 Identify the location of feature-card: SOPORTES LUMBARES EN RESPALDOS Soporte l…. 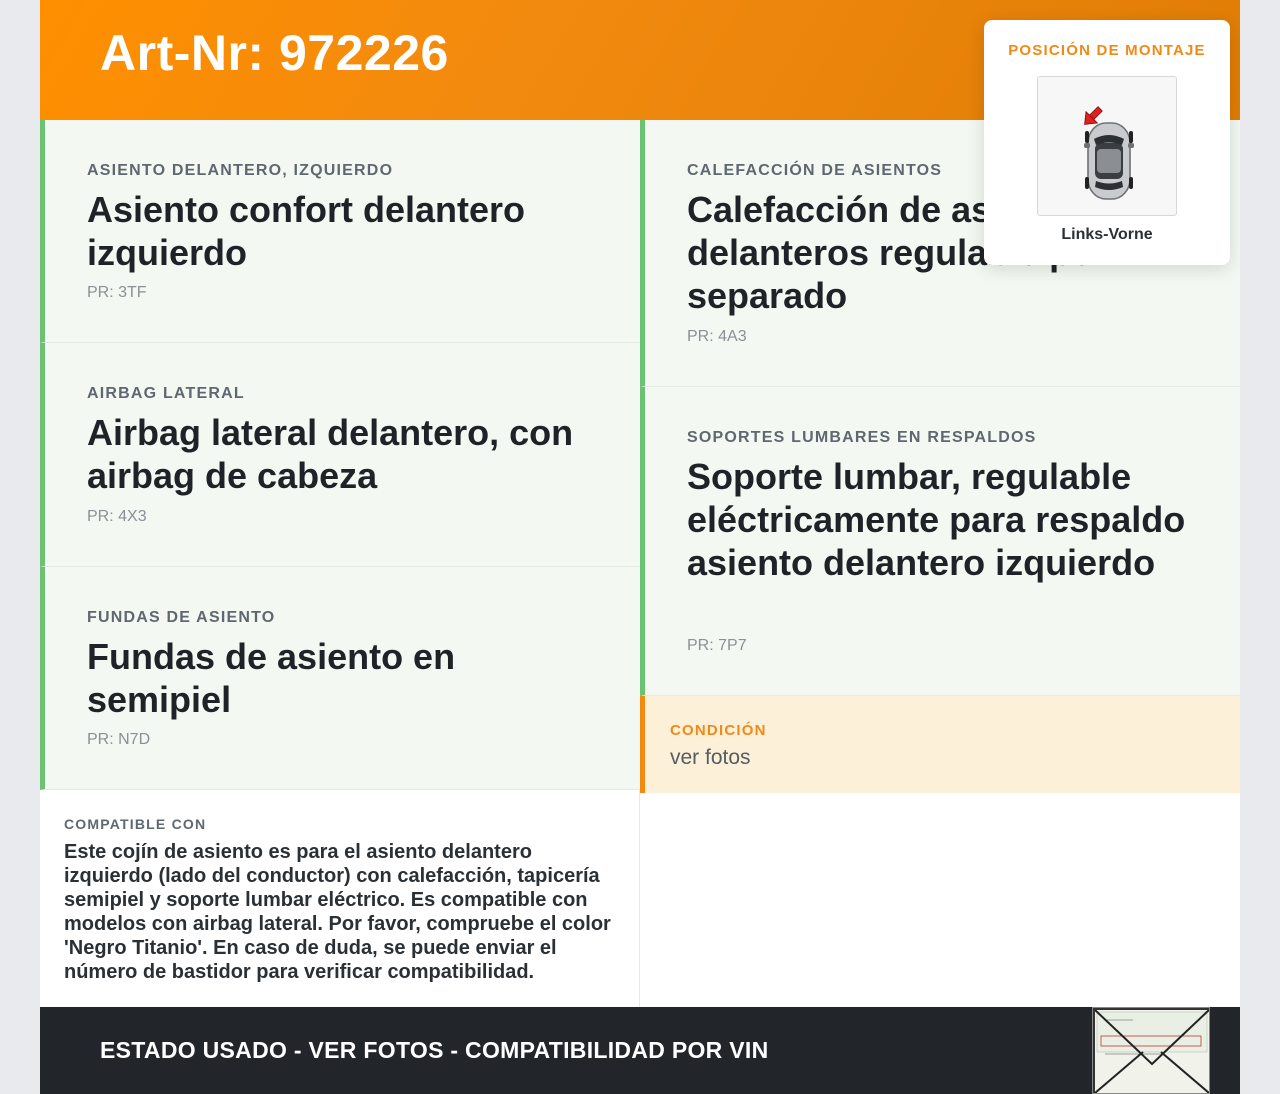
(940, 541).